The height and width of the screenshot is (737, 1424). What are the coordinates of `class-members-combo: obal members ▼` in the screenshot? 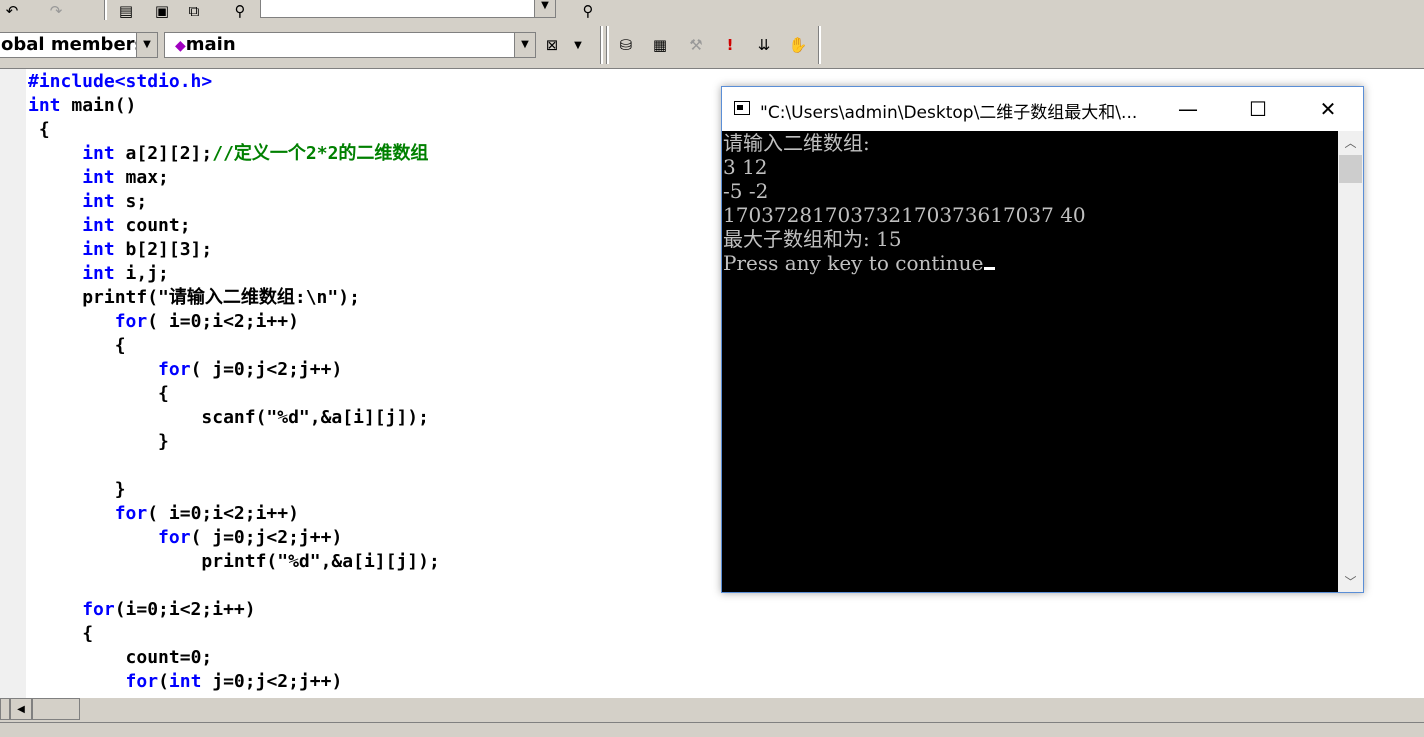 It's located at (79, 45).